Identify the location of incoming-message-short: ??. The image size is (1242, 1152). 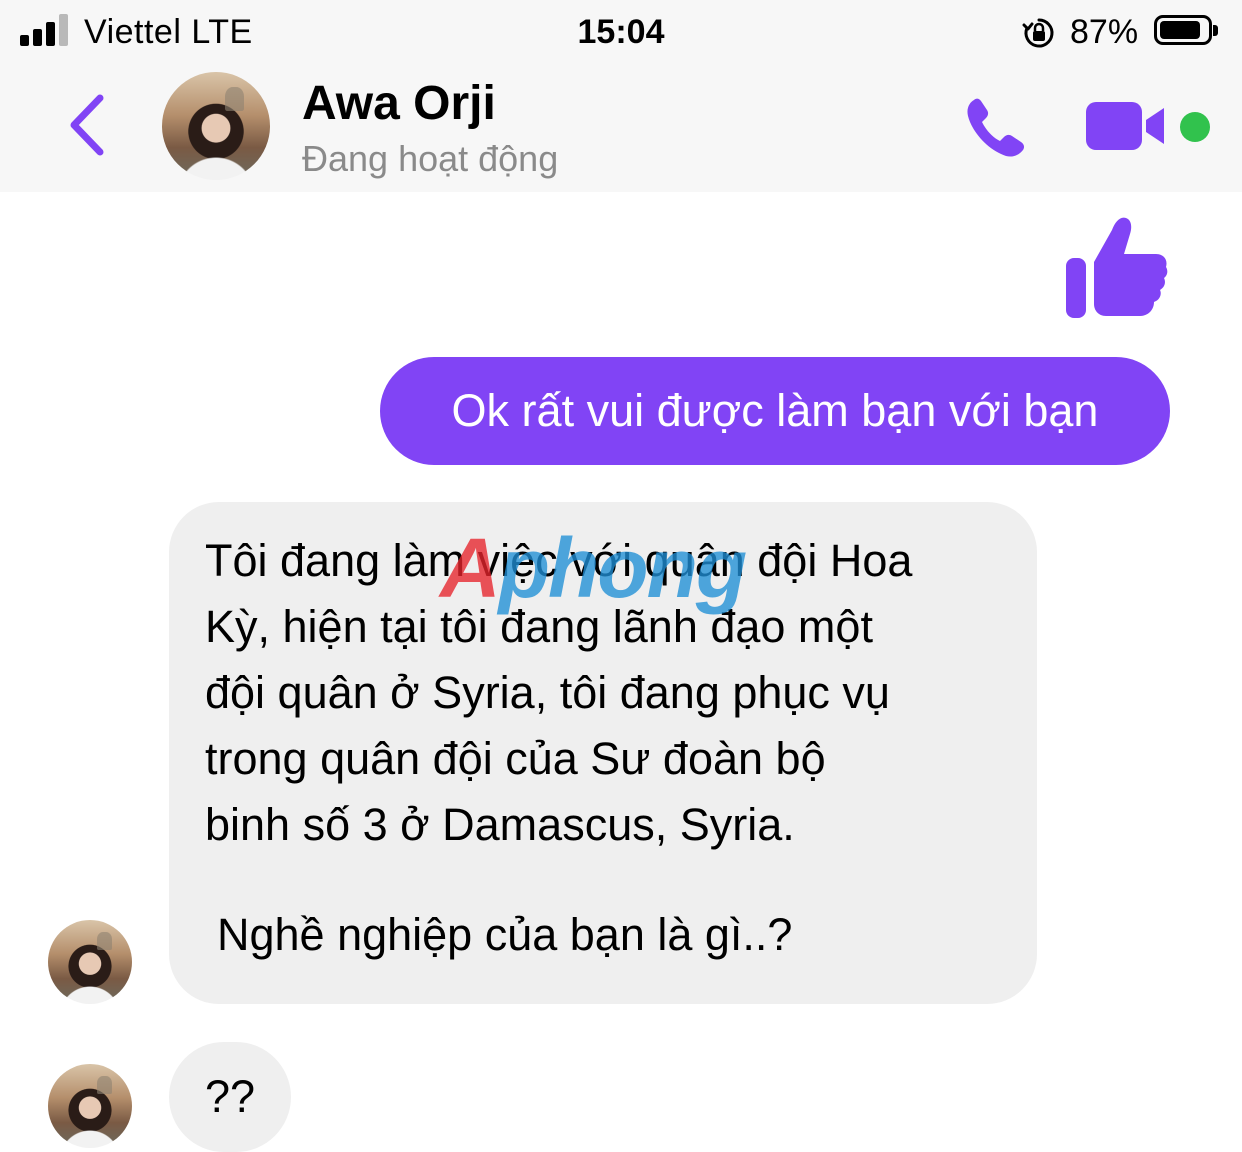
(230, 1097).